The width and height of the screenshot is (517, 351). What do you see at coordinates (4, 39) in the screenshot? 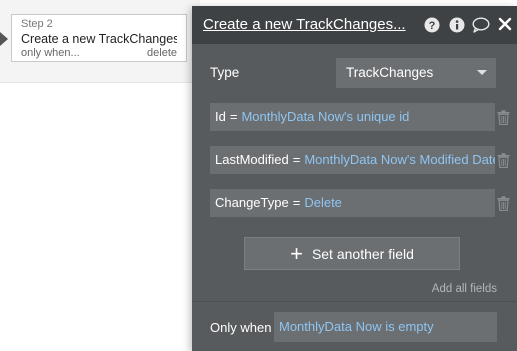
I see `step-pointer-icon` at bounding box center [4, 39].